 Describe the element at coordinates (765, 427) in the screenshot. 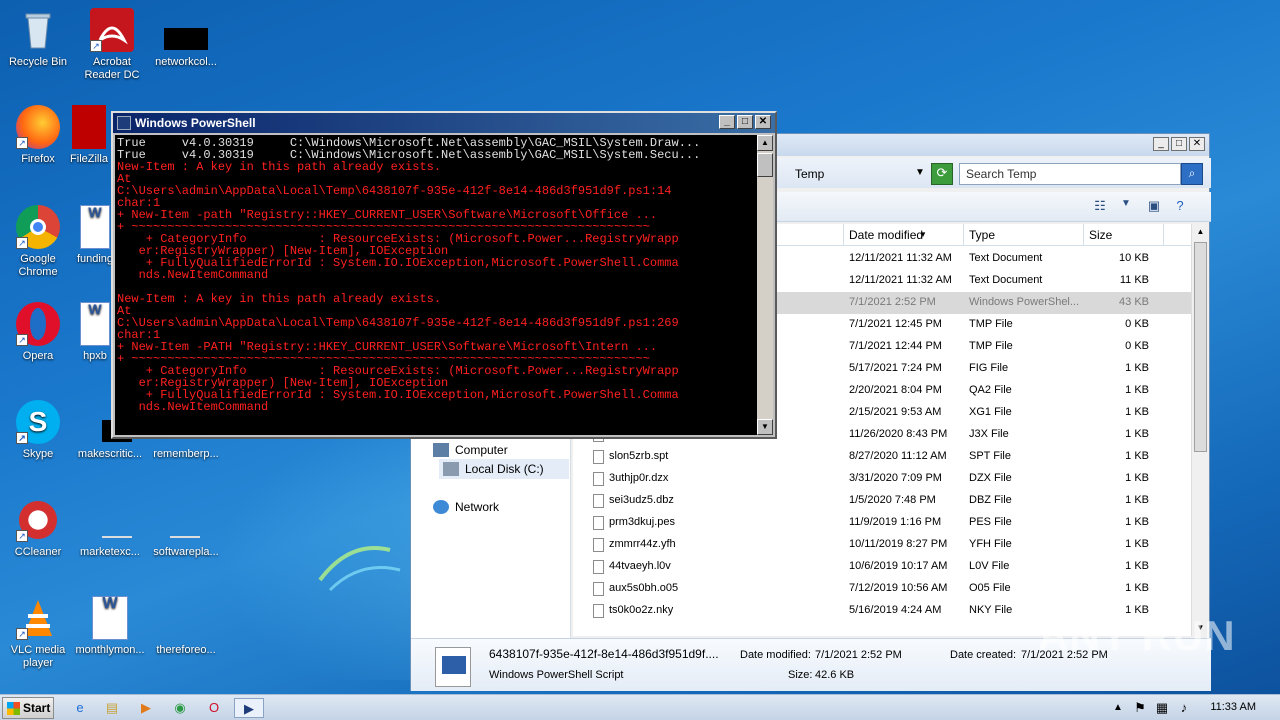

I see `scroll-down-icon: ▼` at that location.